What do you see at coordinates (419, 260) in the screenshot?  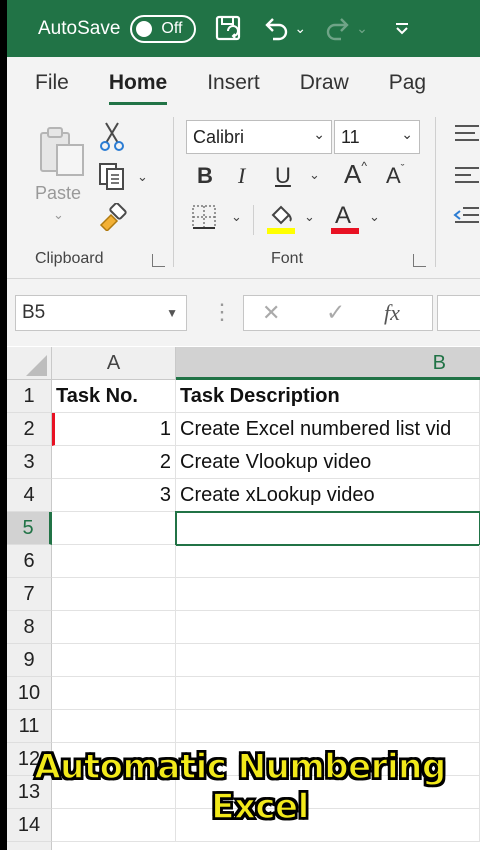 I see `font-launcher-icon` at bounding box center [419, 260].